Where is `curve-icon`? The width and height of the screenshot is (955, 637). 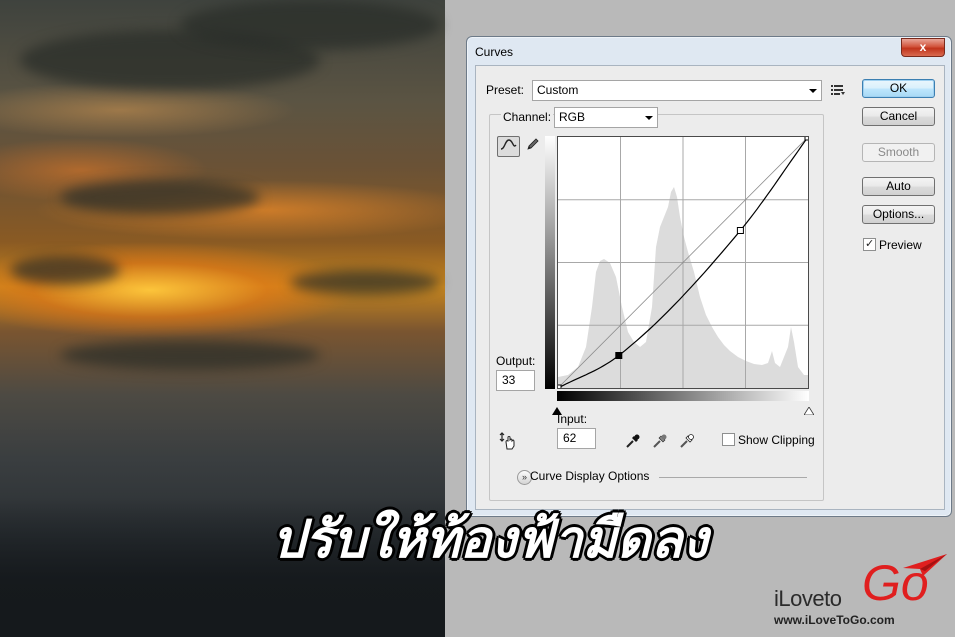 curve-icon is located at coordinates (508, 144).